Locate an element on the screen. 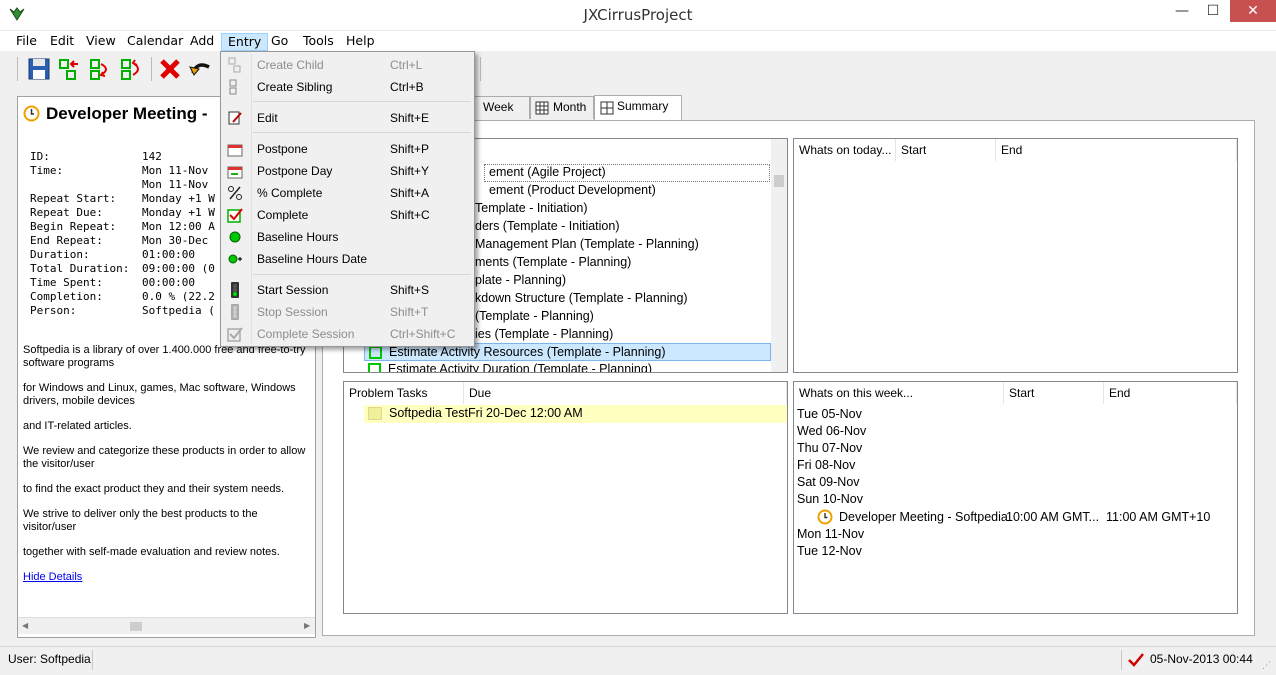  list-item: ement (Agile Project) is located at coordinates (547, 172).